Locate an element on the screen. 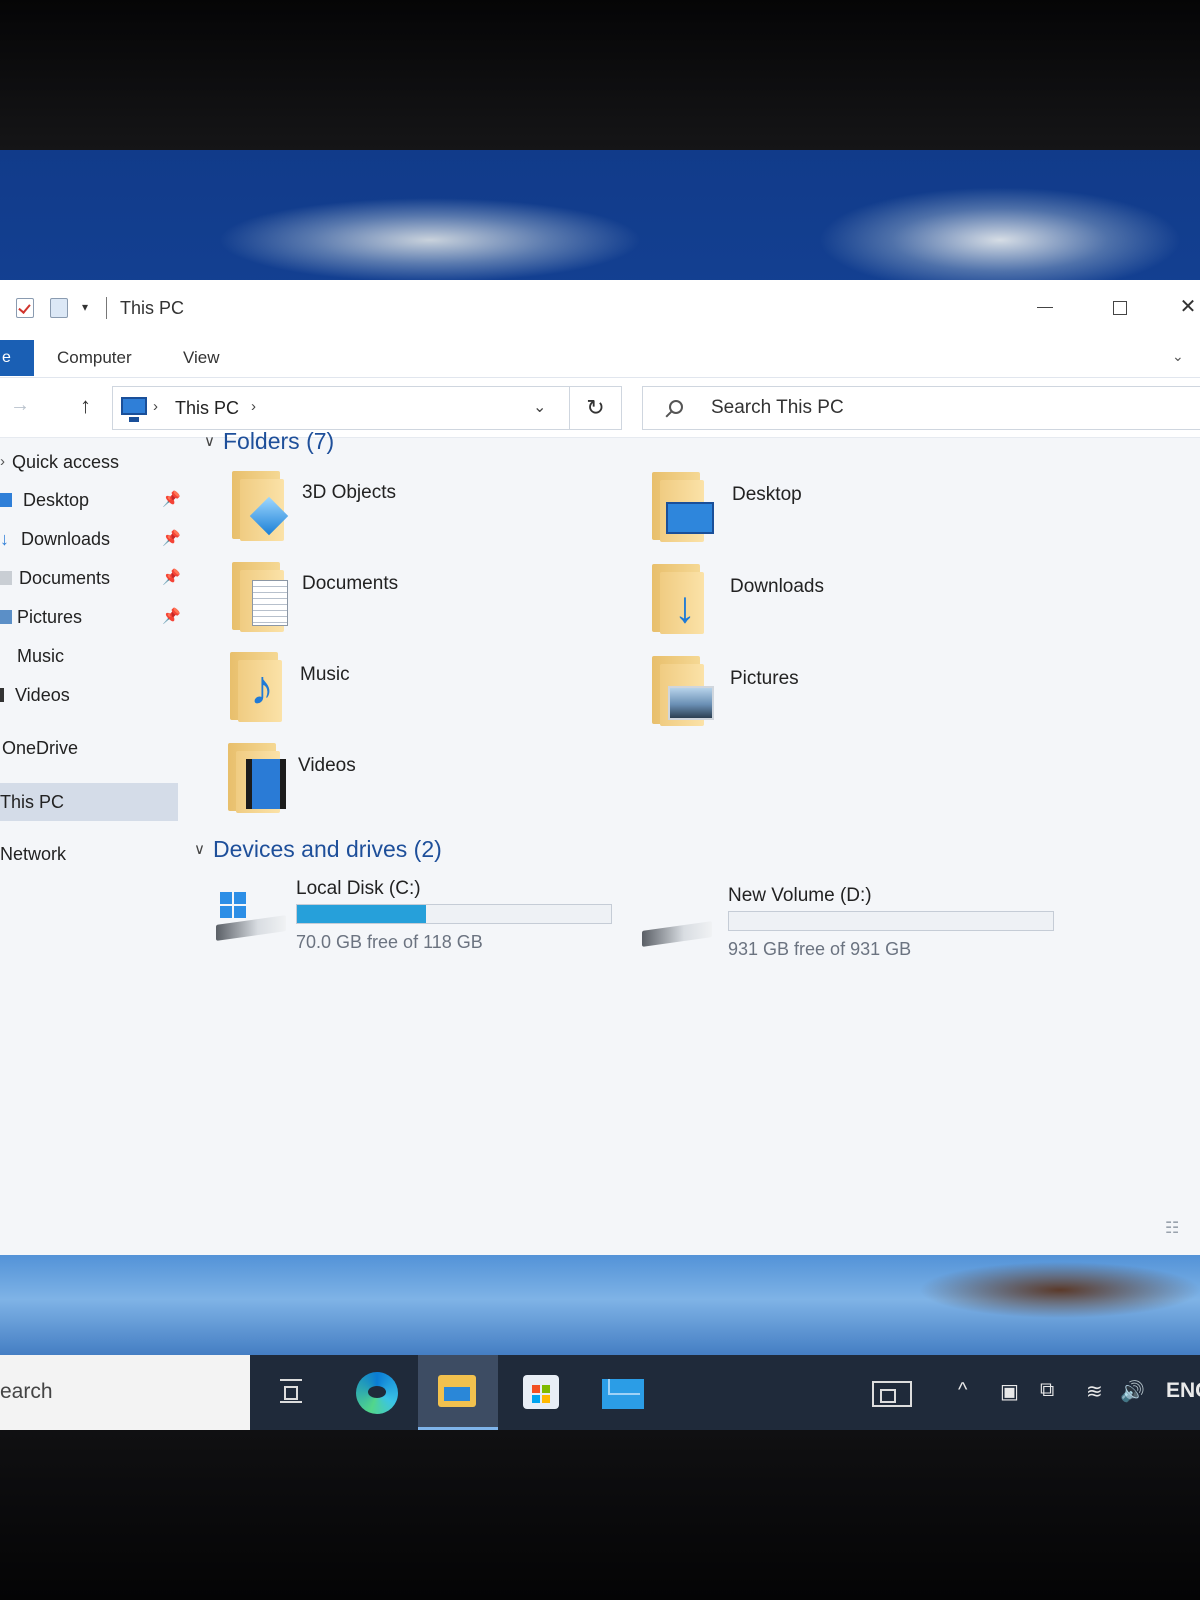 The image size is (1200, 1600). expand-ribbon-chevron-icon: ⌄ is located at coordinates (1178, 356).